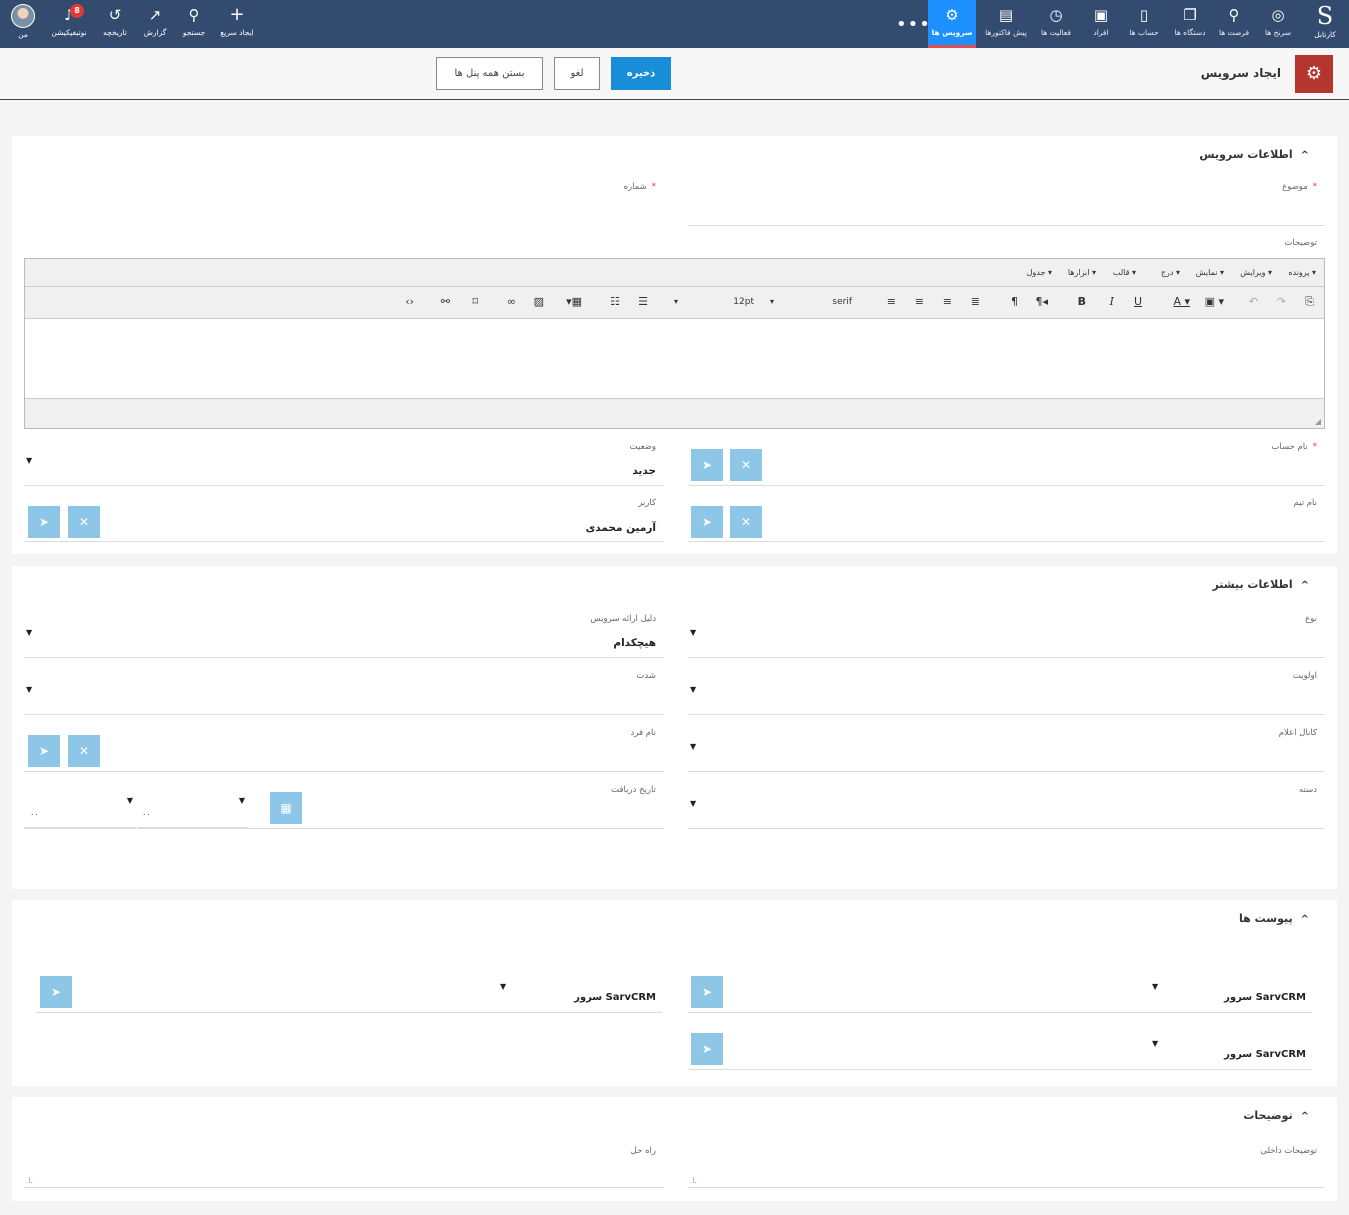 The width and height of the screenshot is (1349, 1215). I want to click on paste-icon: ⎘, so click(1309, 302).